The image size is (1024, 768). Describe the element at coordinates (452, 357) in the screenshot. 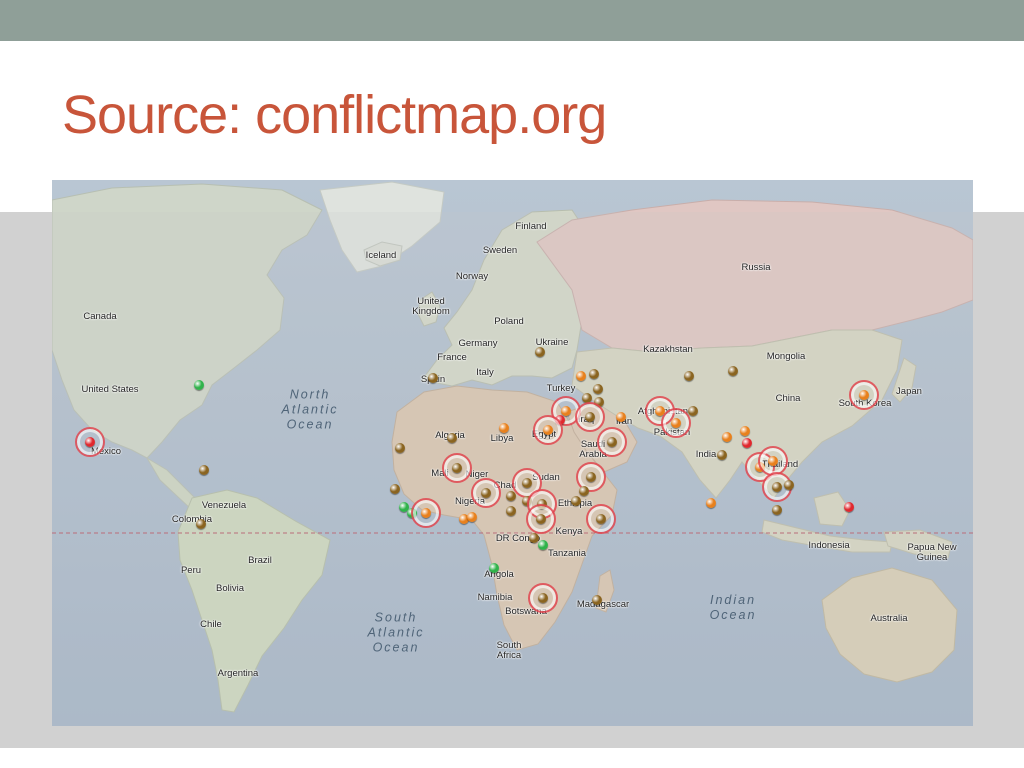

I see `map-label-france: France` at that location.